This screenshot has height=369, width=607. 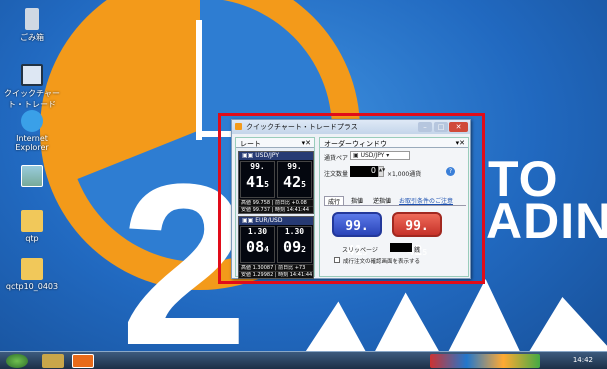 What do you see at coordinates (485, 361) in the screenshot?
I see `system-tray` at bounding box center [485, 361].